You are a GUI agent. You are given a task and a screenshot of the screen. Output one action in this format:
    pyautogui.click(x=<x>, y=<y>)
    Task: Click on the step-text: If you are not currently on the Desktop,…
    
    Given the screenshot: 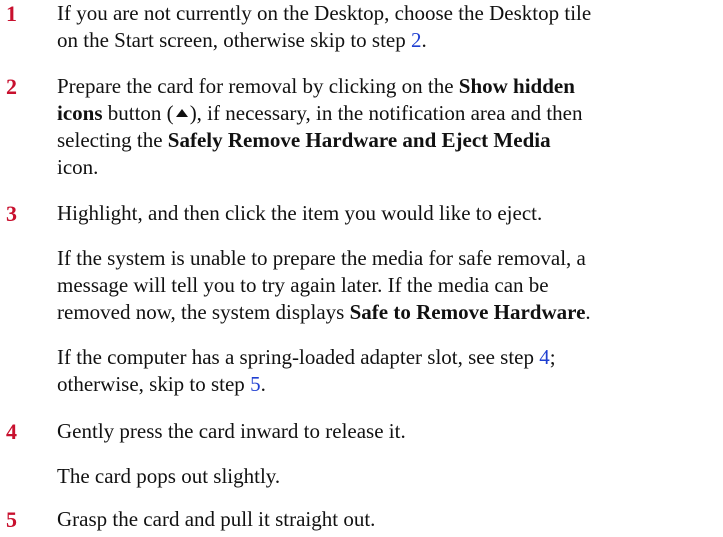 What is the action you would take?
    pyautogui.click(x=390, y=27)
    